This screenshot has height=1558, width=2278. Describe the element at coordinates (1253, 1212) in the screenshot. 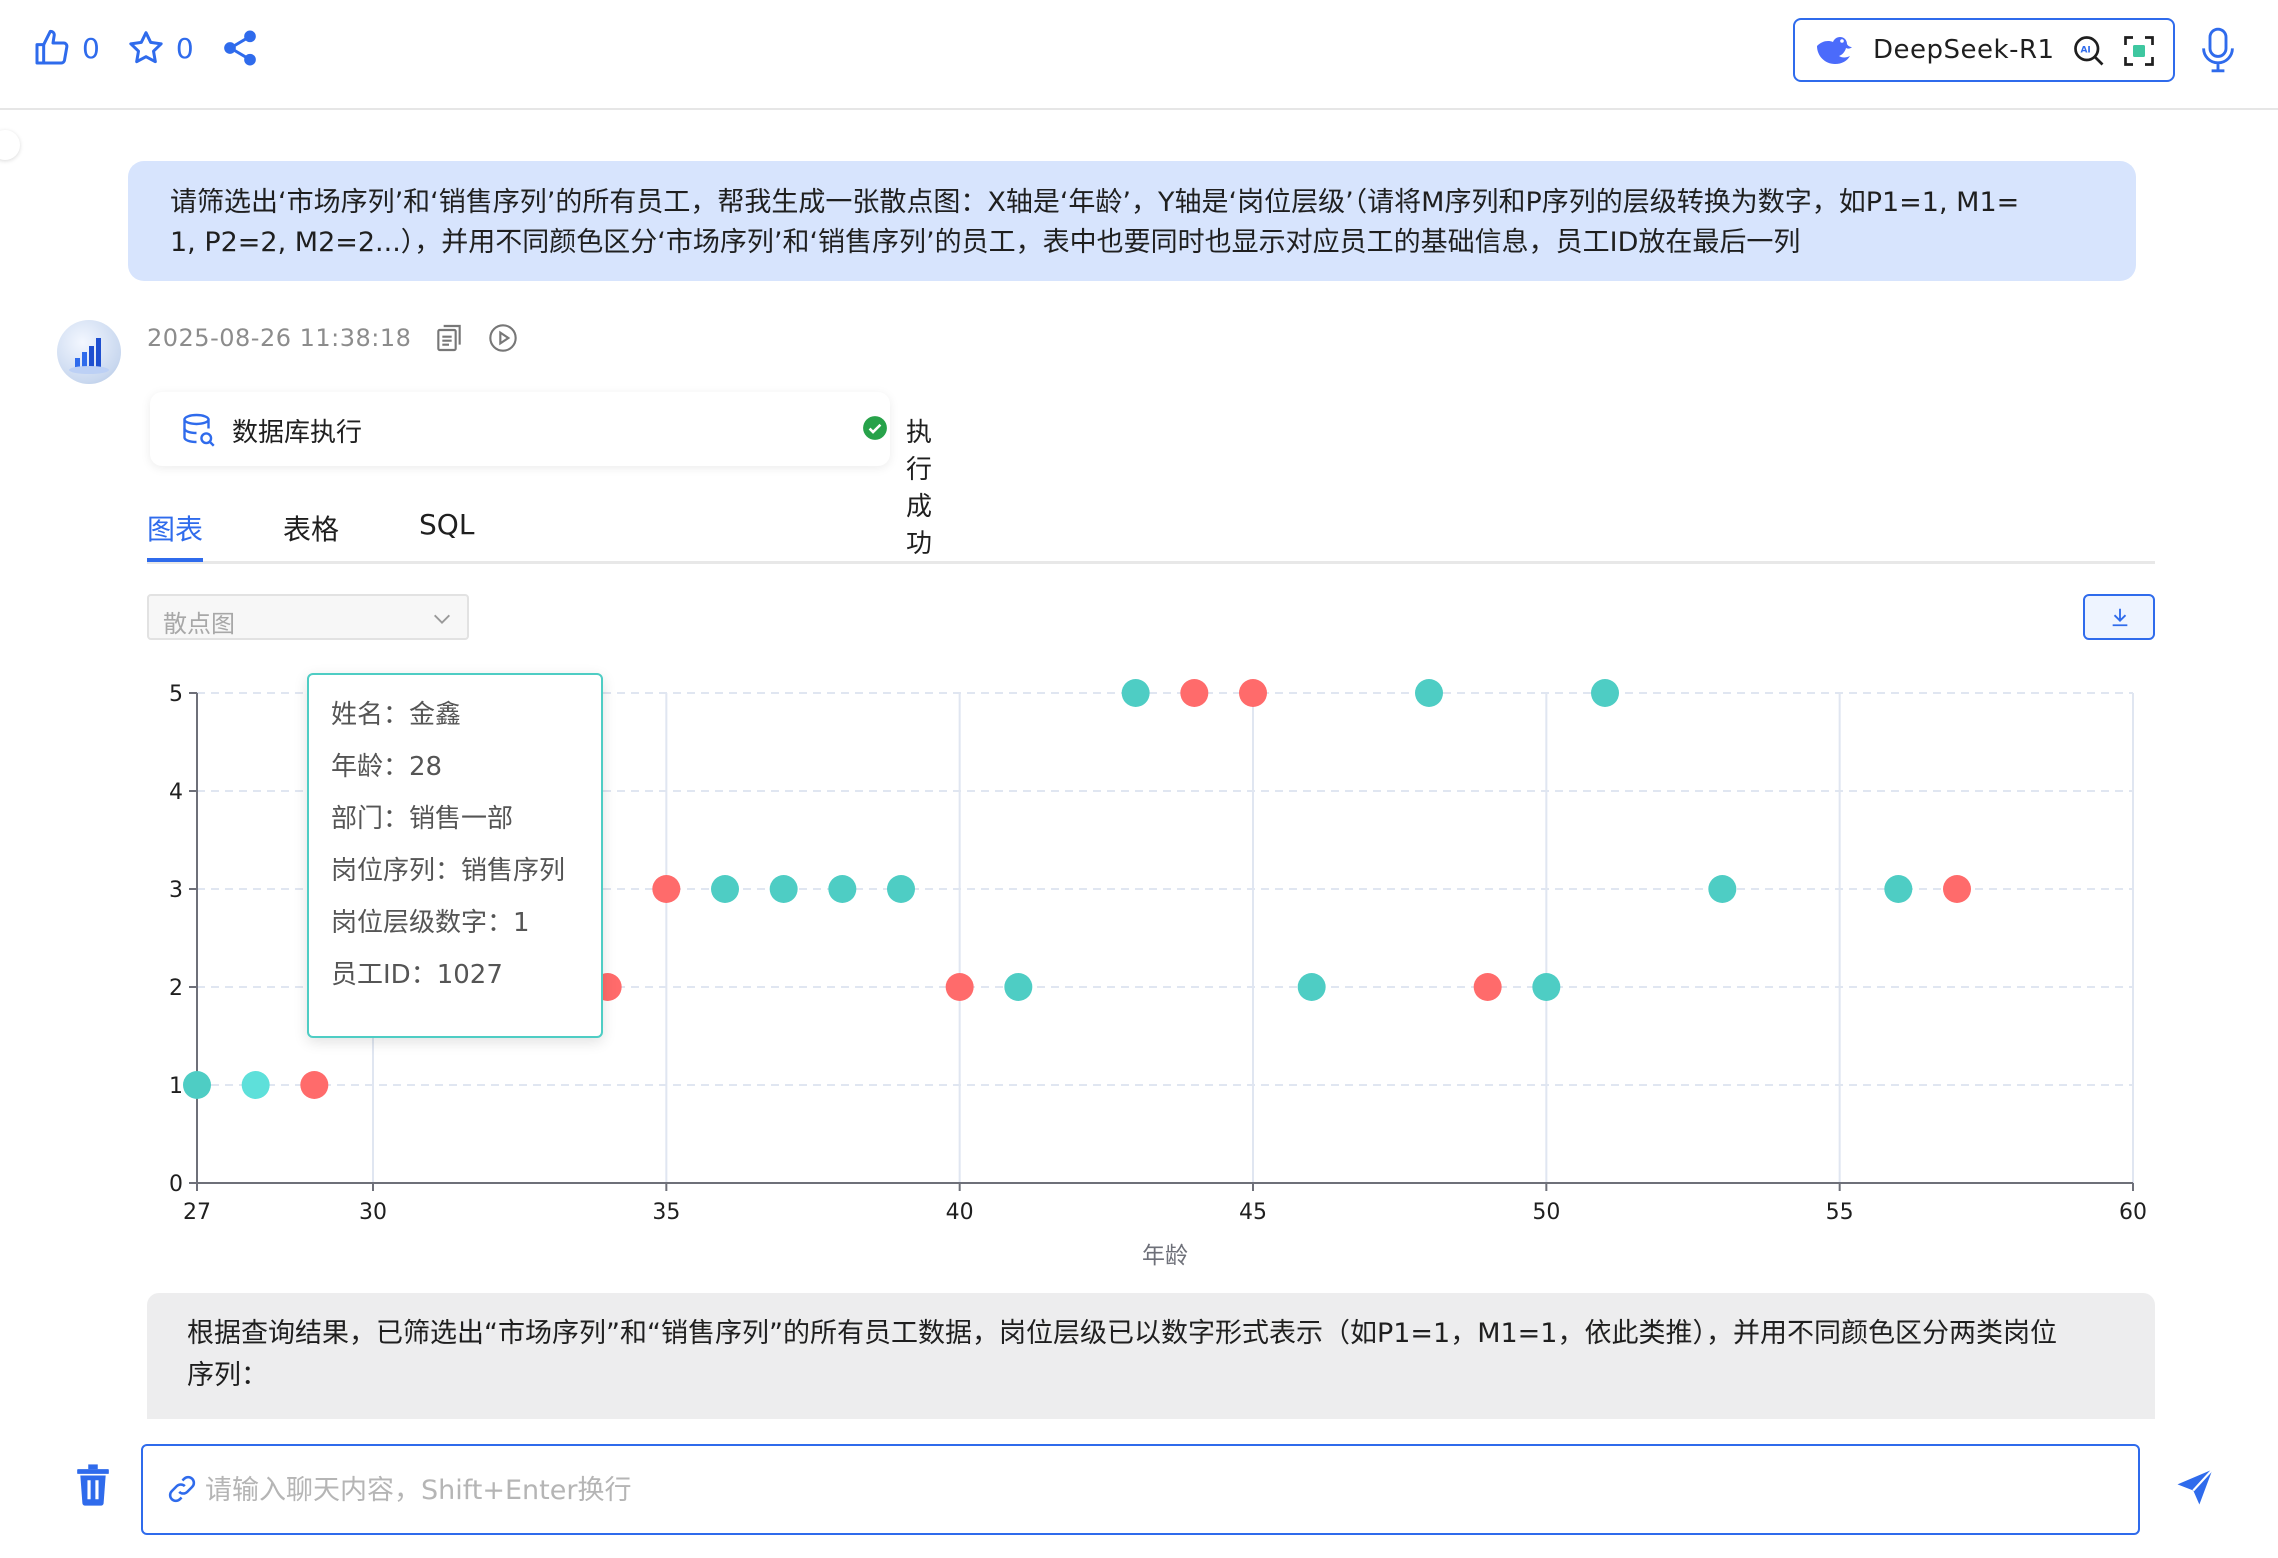

I see `x-tick-label: 45` at that location.